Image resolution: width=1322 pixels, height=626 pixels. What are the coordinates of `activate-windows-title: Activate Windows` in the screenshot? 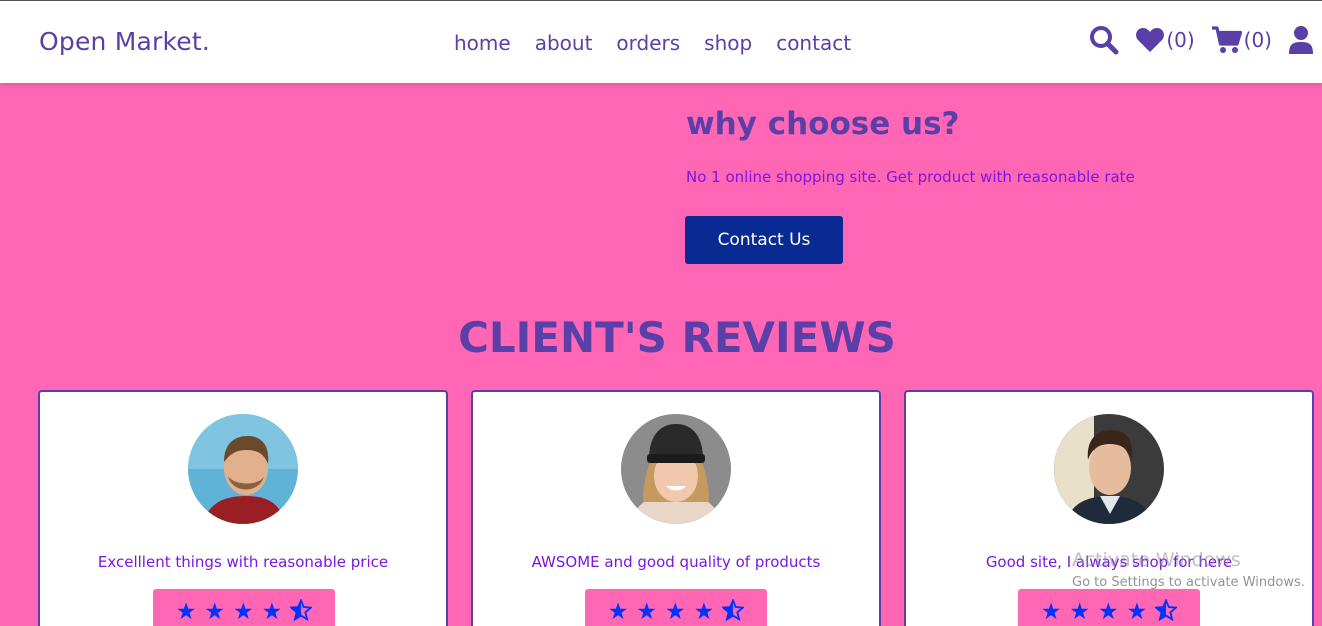 It's located at (1156, 560).